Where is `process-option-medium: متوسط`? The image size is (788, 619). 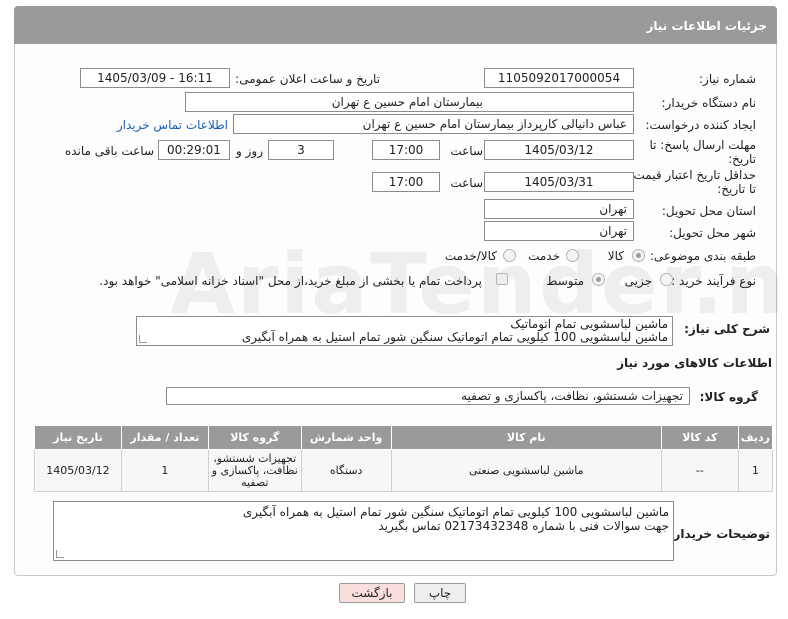
process-option-medium: متوسط is located at coordinates (565, 281).